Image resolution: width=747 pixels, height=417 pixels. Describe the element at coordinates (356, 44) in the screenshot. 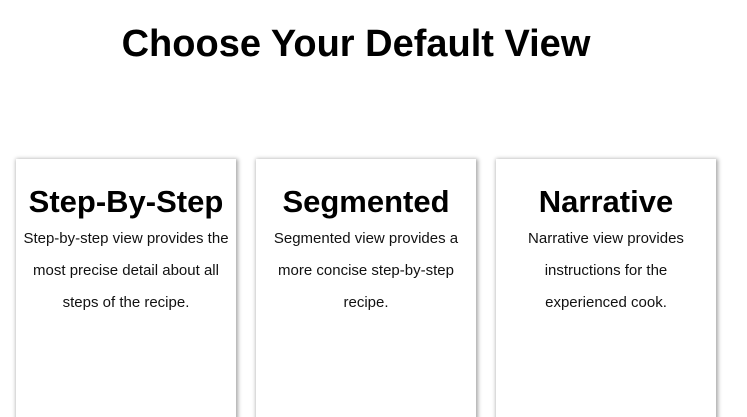

I see `page-title: Choose Your Default View` at that location.